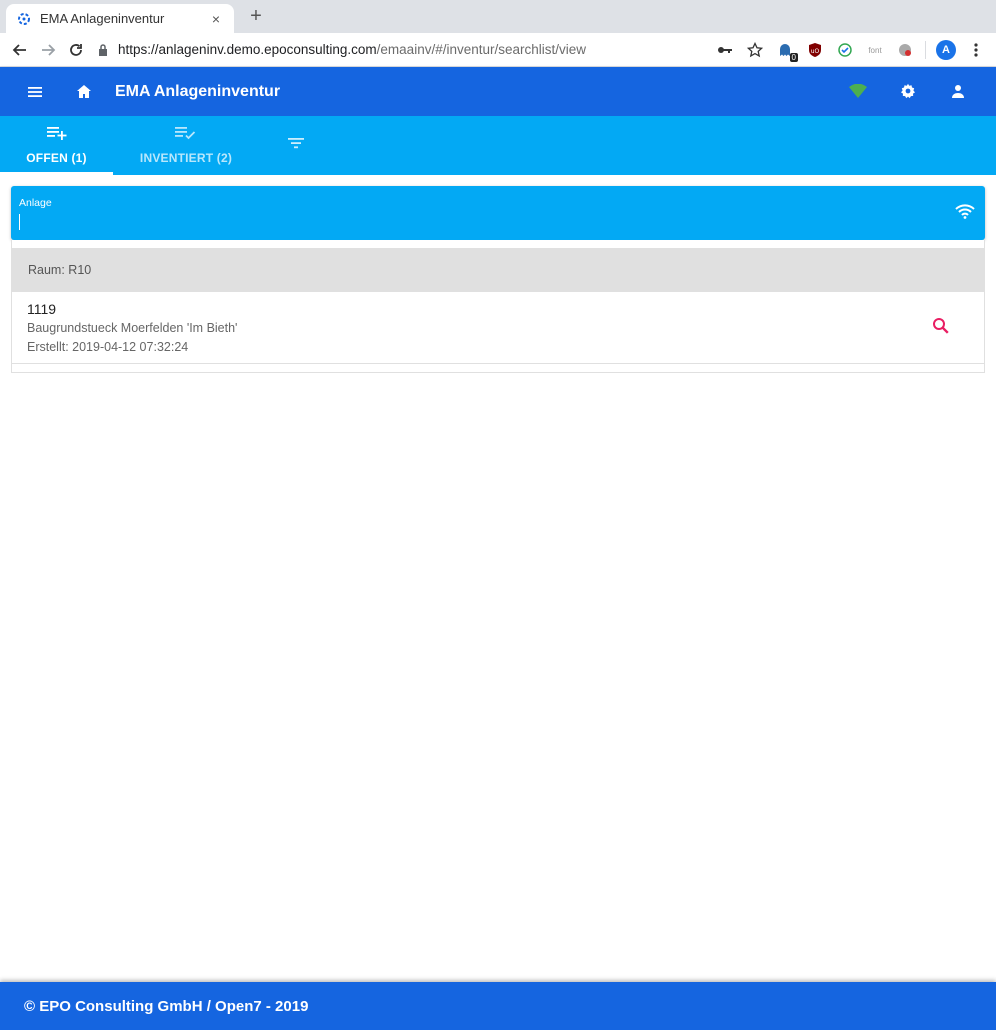 Image resolution: width=996 pixels, height=1030 pixels. I want to click on app-favicon-icon, so click(24, 19).